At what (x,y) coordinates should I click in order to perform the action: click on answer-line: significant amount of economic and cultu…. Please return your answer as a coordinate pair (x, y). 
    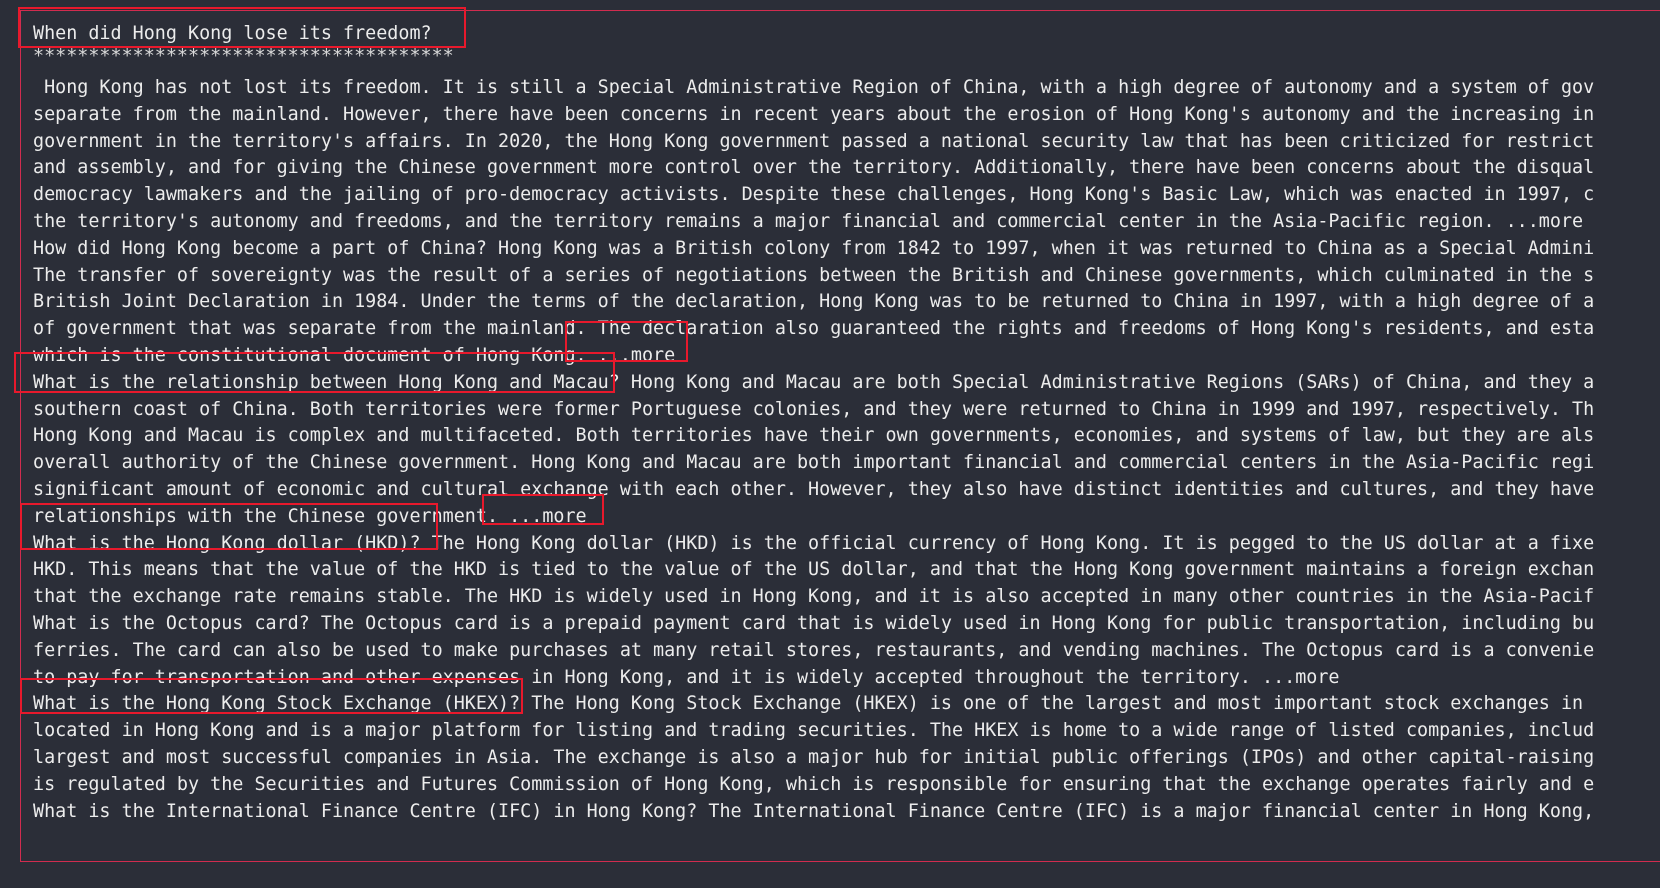
    Looking at the image, I should click on (814, 489).